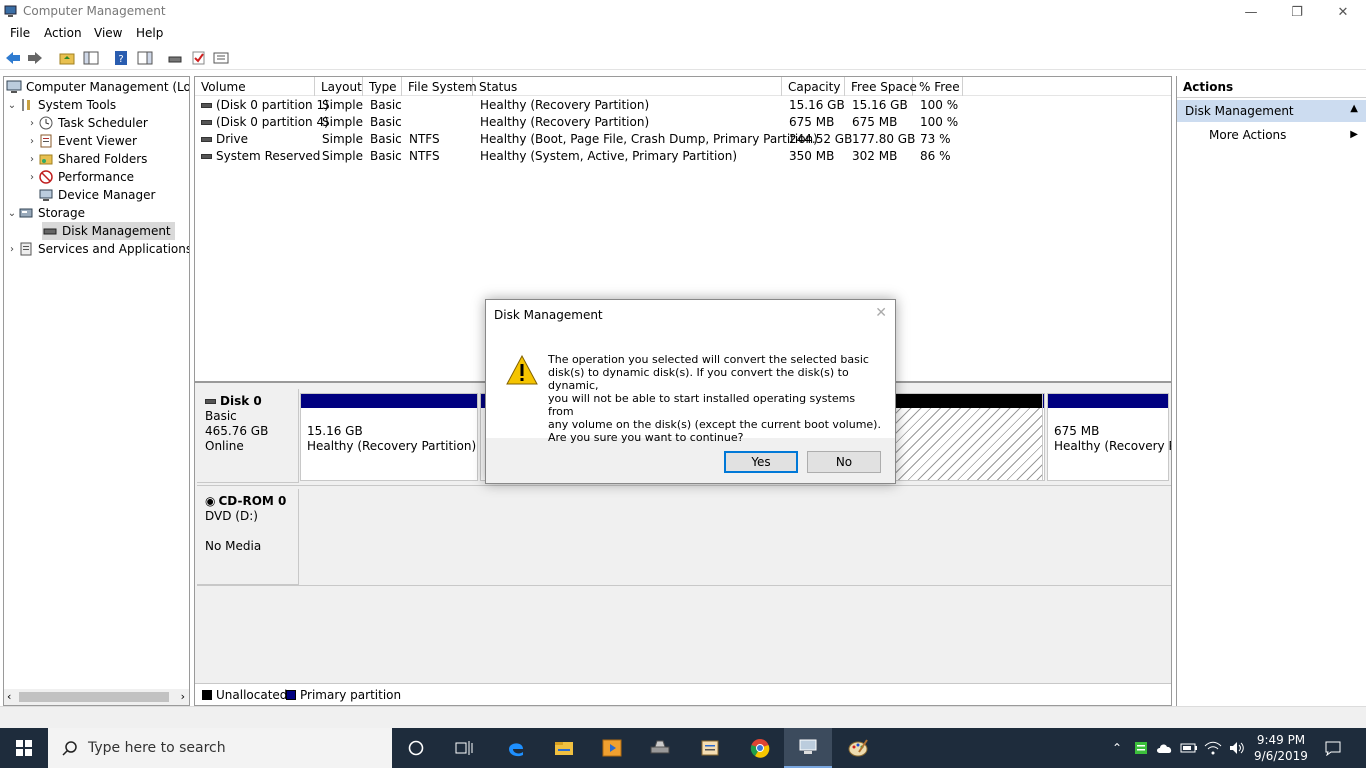 Image resolution: width=1366 pixels, height=768 pixels. I want to click on edge-app, so click(516, 748).